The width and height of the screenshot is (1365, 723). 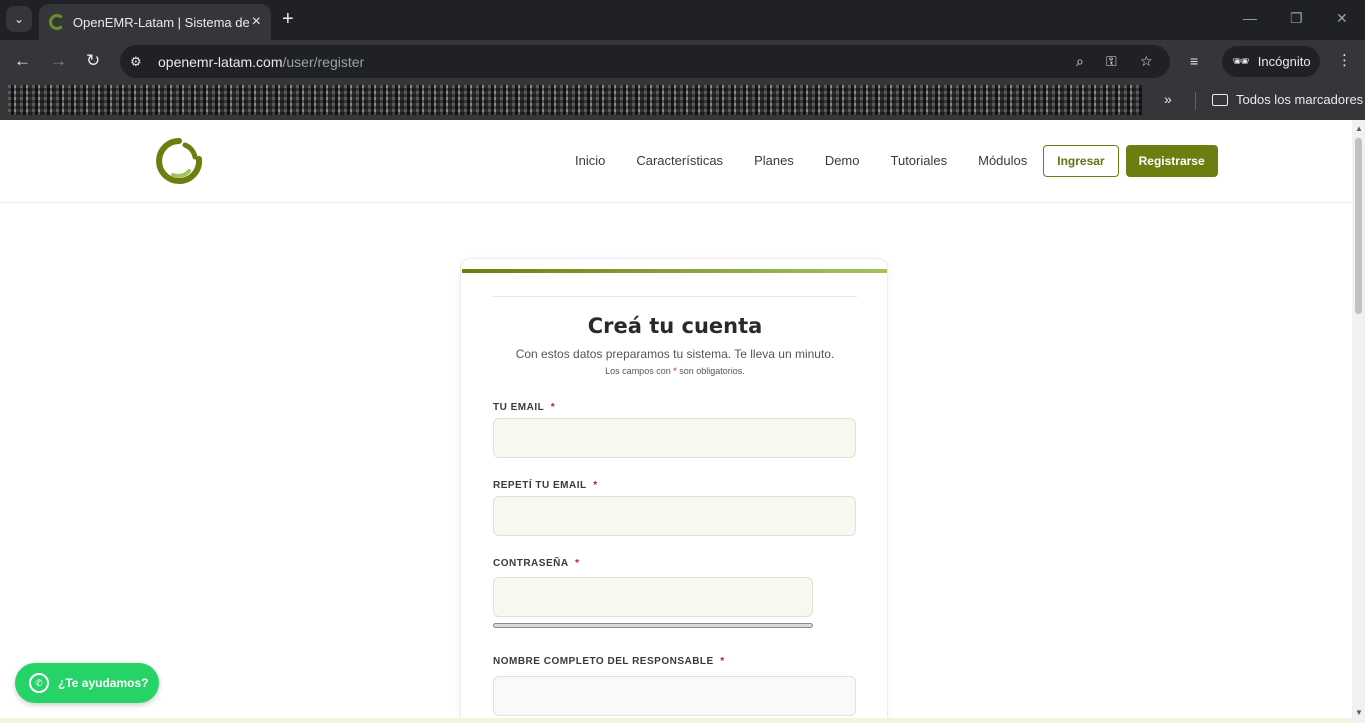 What do you see at coordinates (1171, 161) in the screenshot?
I see `register-button: Registrarse` at bounding box center [1171, 161].